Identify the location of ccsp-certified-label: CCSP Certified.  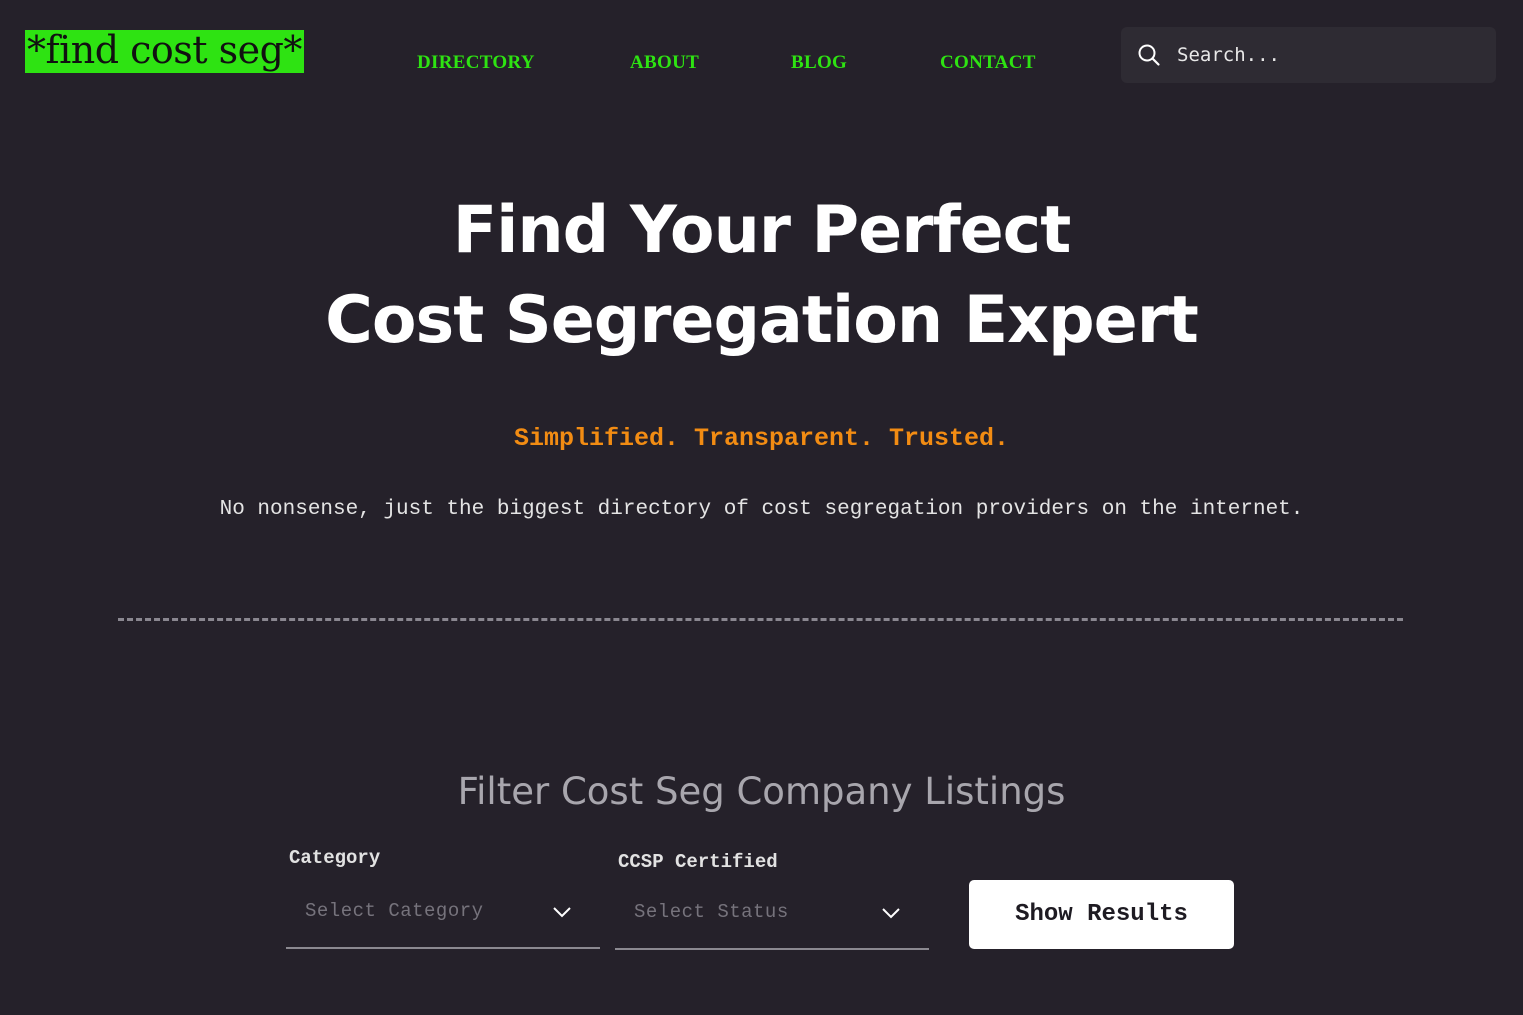
(698, 862).